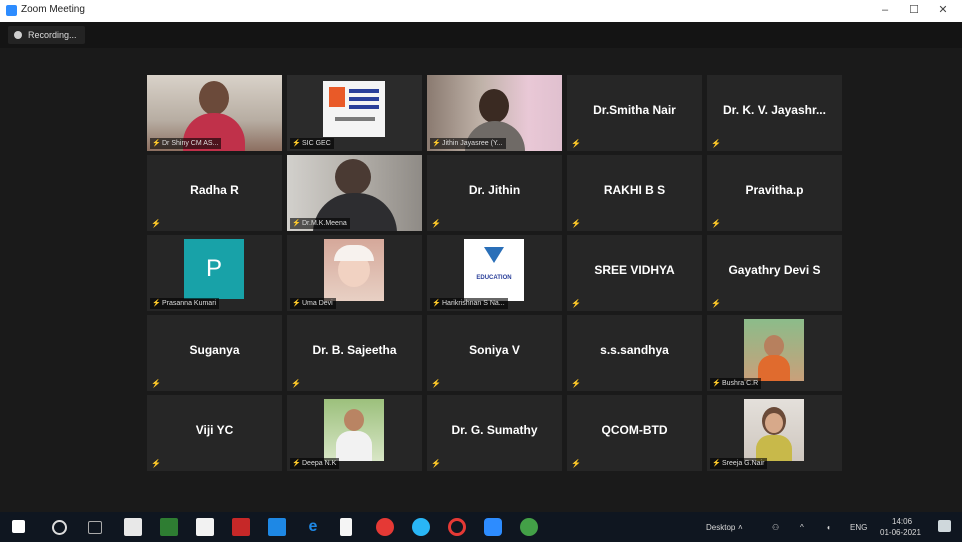 The image size is (962, 542). What do you see at coordinates (494, 350) in the screenshot?
I see `participant-name: Soniya V` at bounding box center [494, 350].